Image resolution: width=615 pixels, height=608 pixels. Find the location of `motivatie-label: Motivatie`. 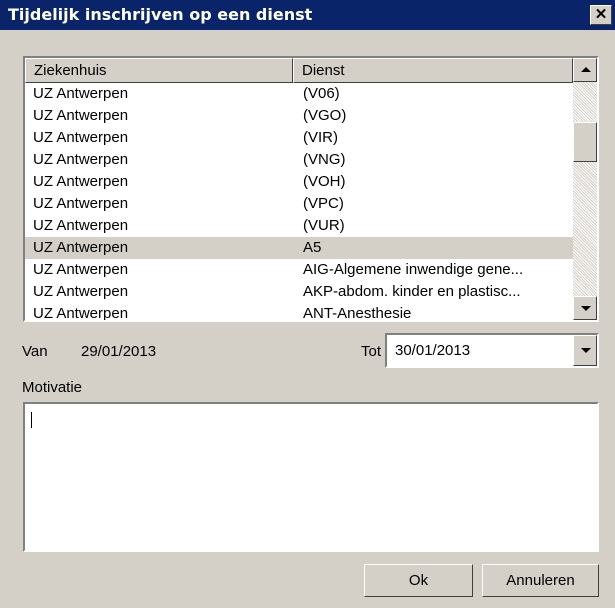

motivatie-label: Motivatie is located at coordinates (52, 387).